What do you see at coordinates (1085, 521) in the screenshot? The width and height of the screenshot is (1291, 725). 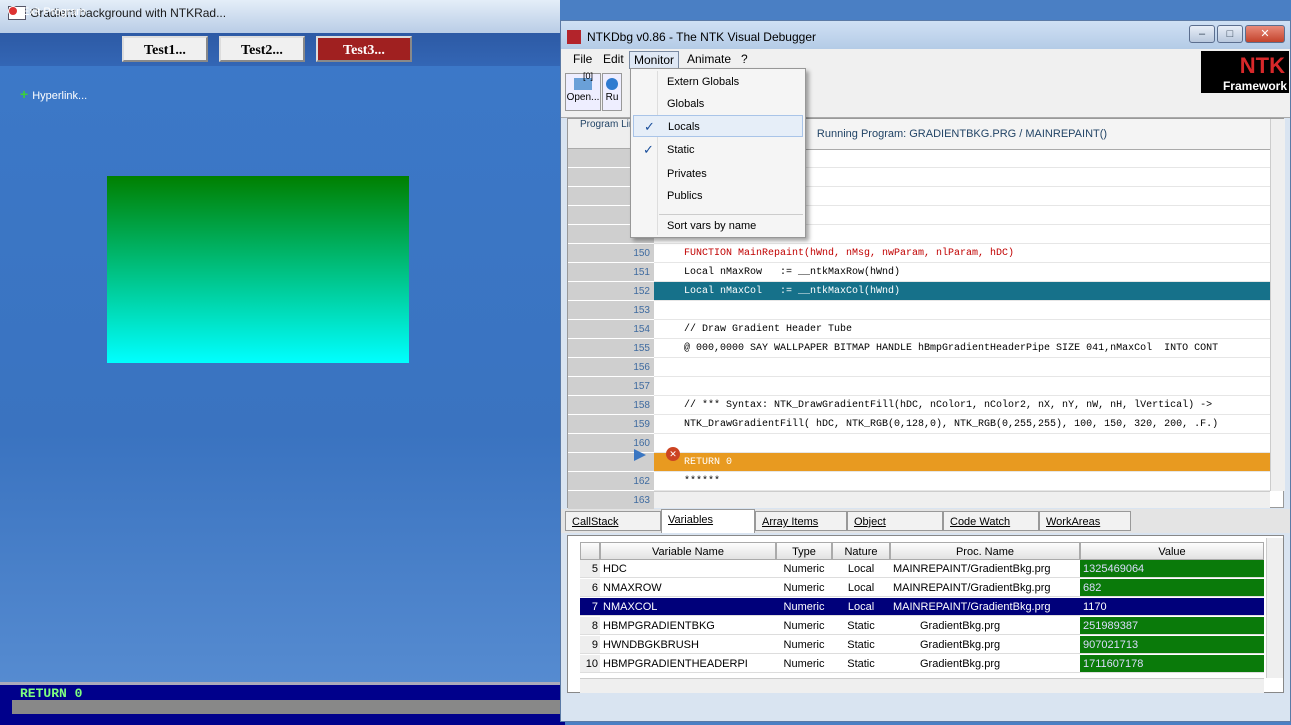 I see `tab-workareas: WorkAreas` at bounding box center [1085, 521].